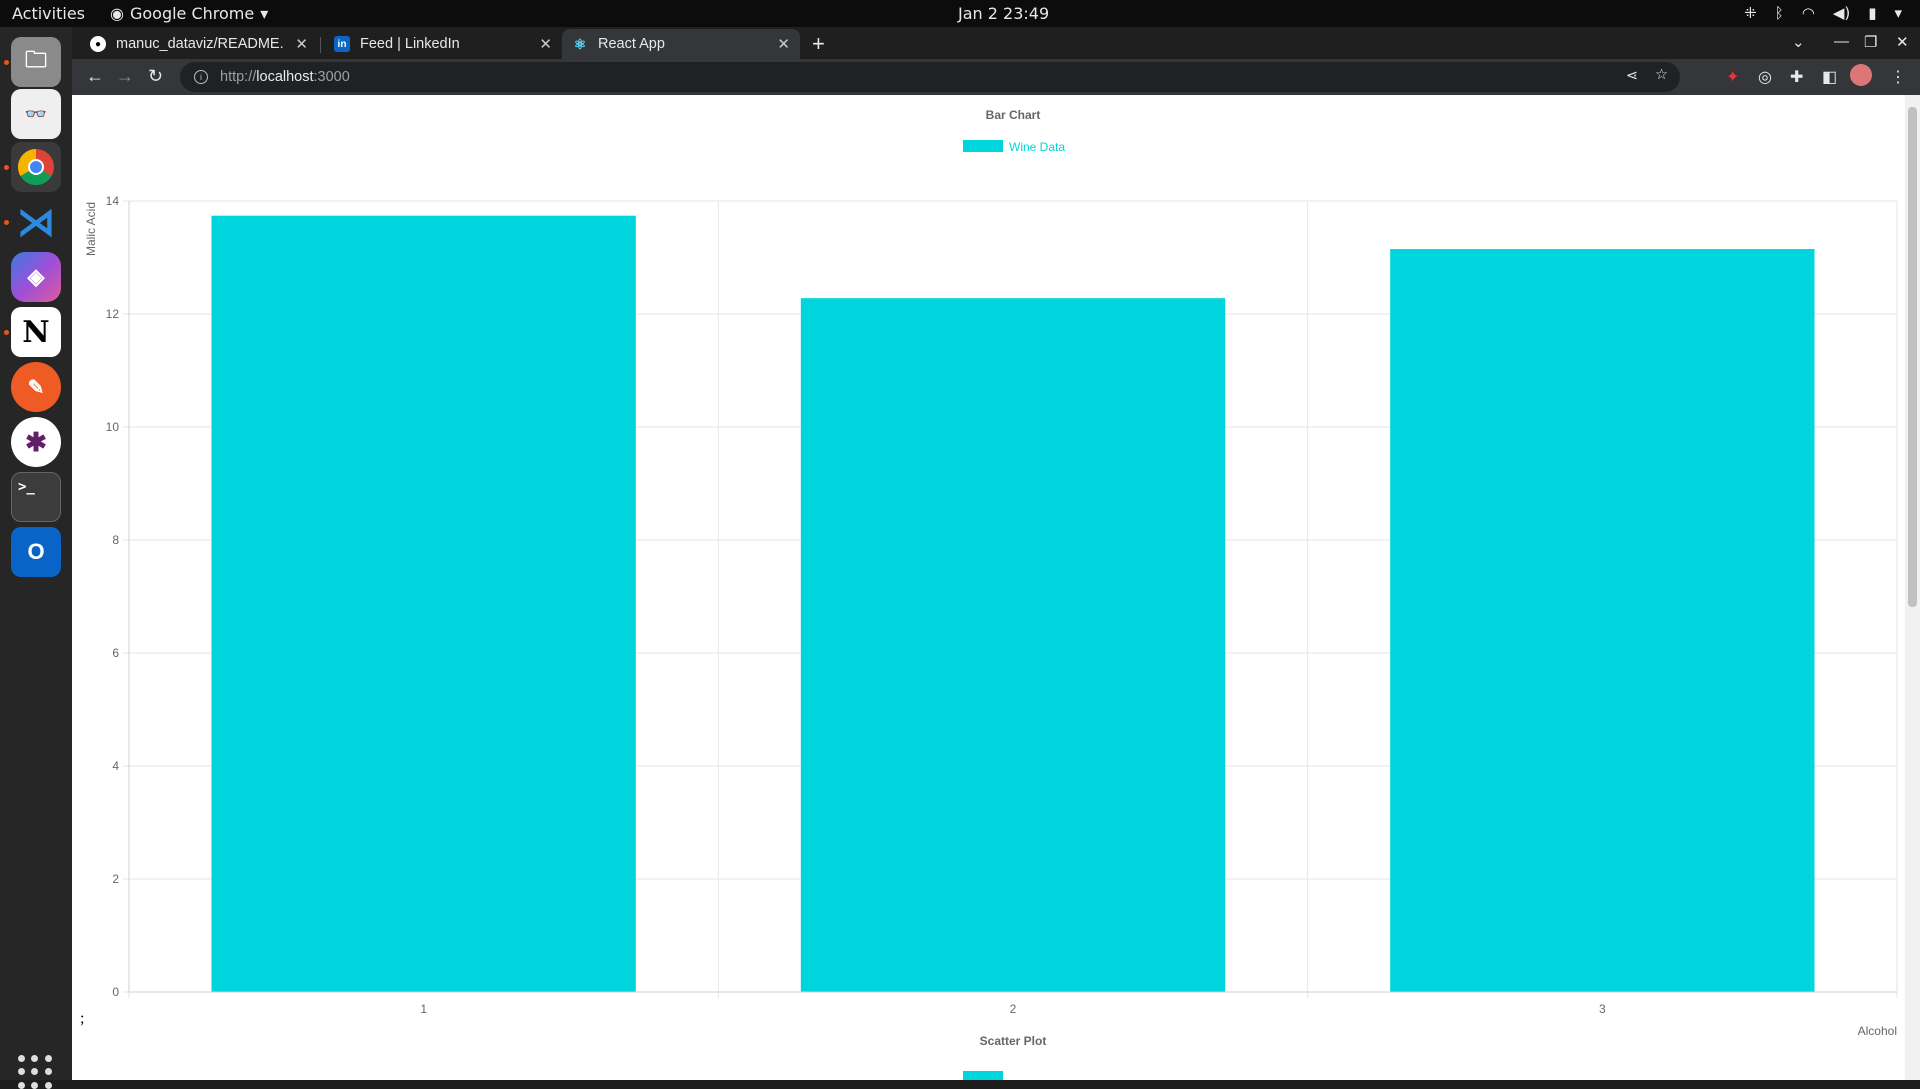 This screenshot has width=1920, height=1089. I want to click on y-tick-label: 10, so click(113, 427).